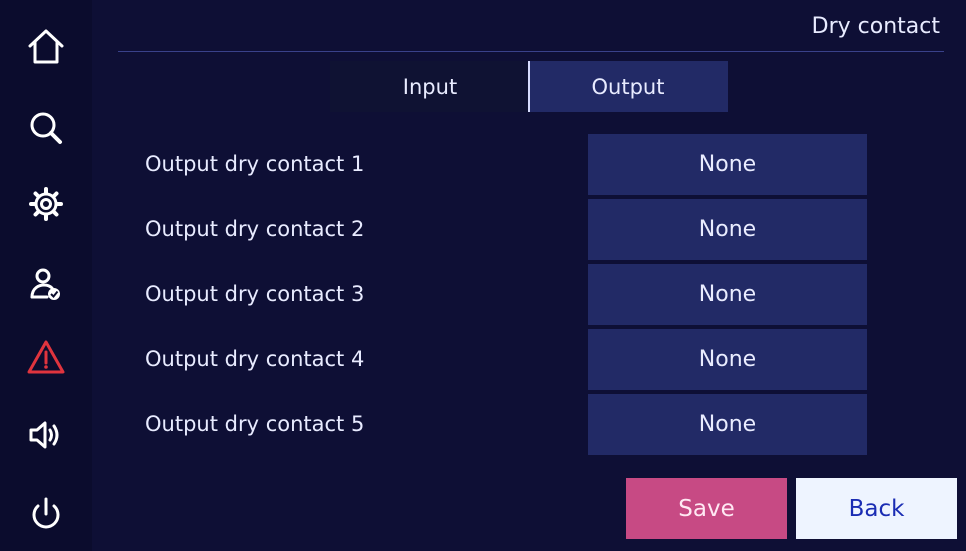  I want to click on row-value-1-select: None, so click(727, 164).